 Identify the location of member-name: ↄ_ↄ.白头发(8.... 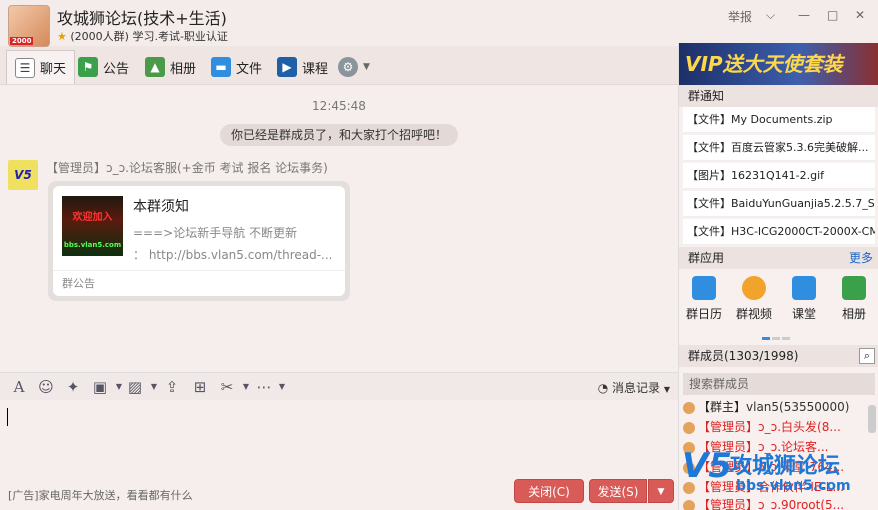
(799, 427).